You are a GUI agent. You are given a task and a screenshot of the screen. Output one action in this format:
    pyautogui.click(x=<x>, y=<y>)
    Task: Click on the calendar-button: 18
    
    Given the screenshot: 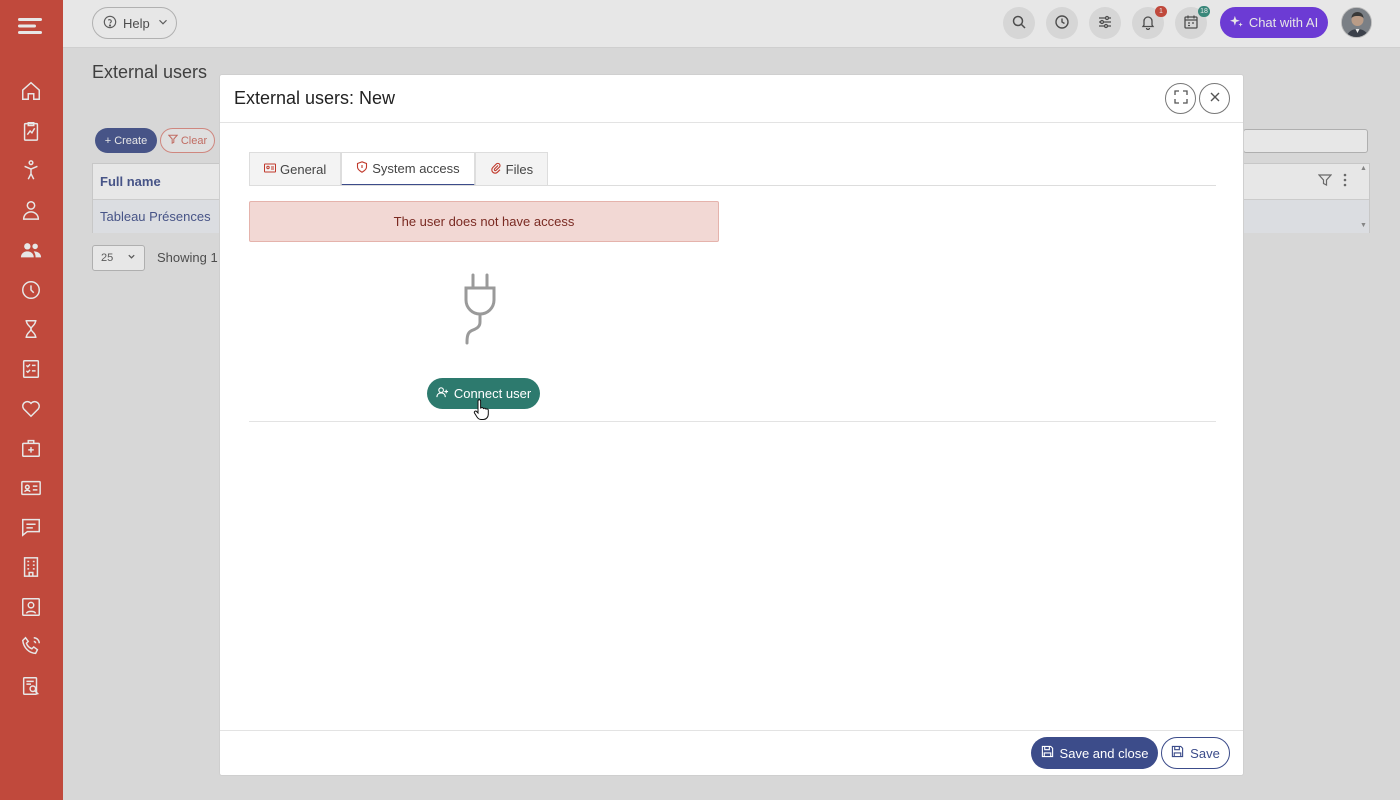 What is the action you would take?
    pyautogui.click(x=1192, y=22)
    